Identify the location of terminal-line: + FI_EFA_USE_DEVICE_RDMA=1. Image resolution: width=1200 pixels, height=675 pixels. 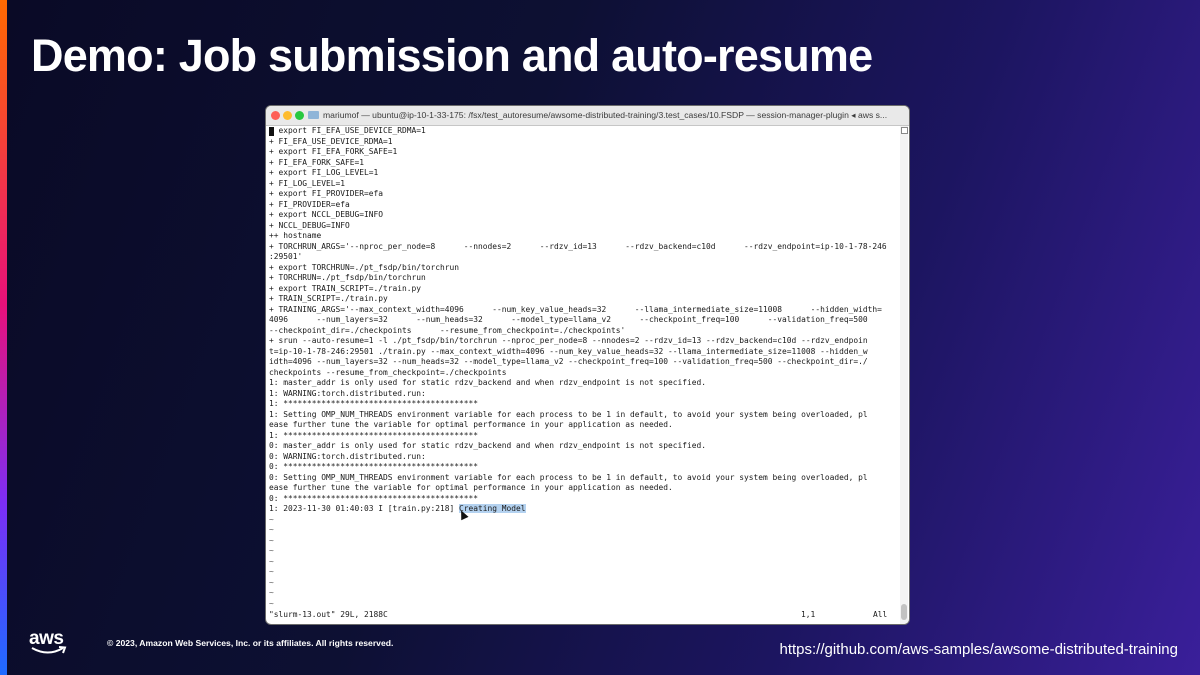
(331, 141).